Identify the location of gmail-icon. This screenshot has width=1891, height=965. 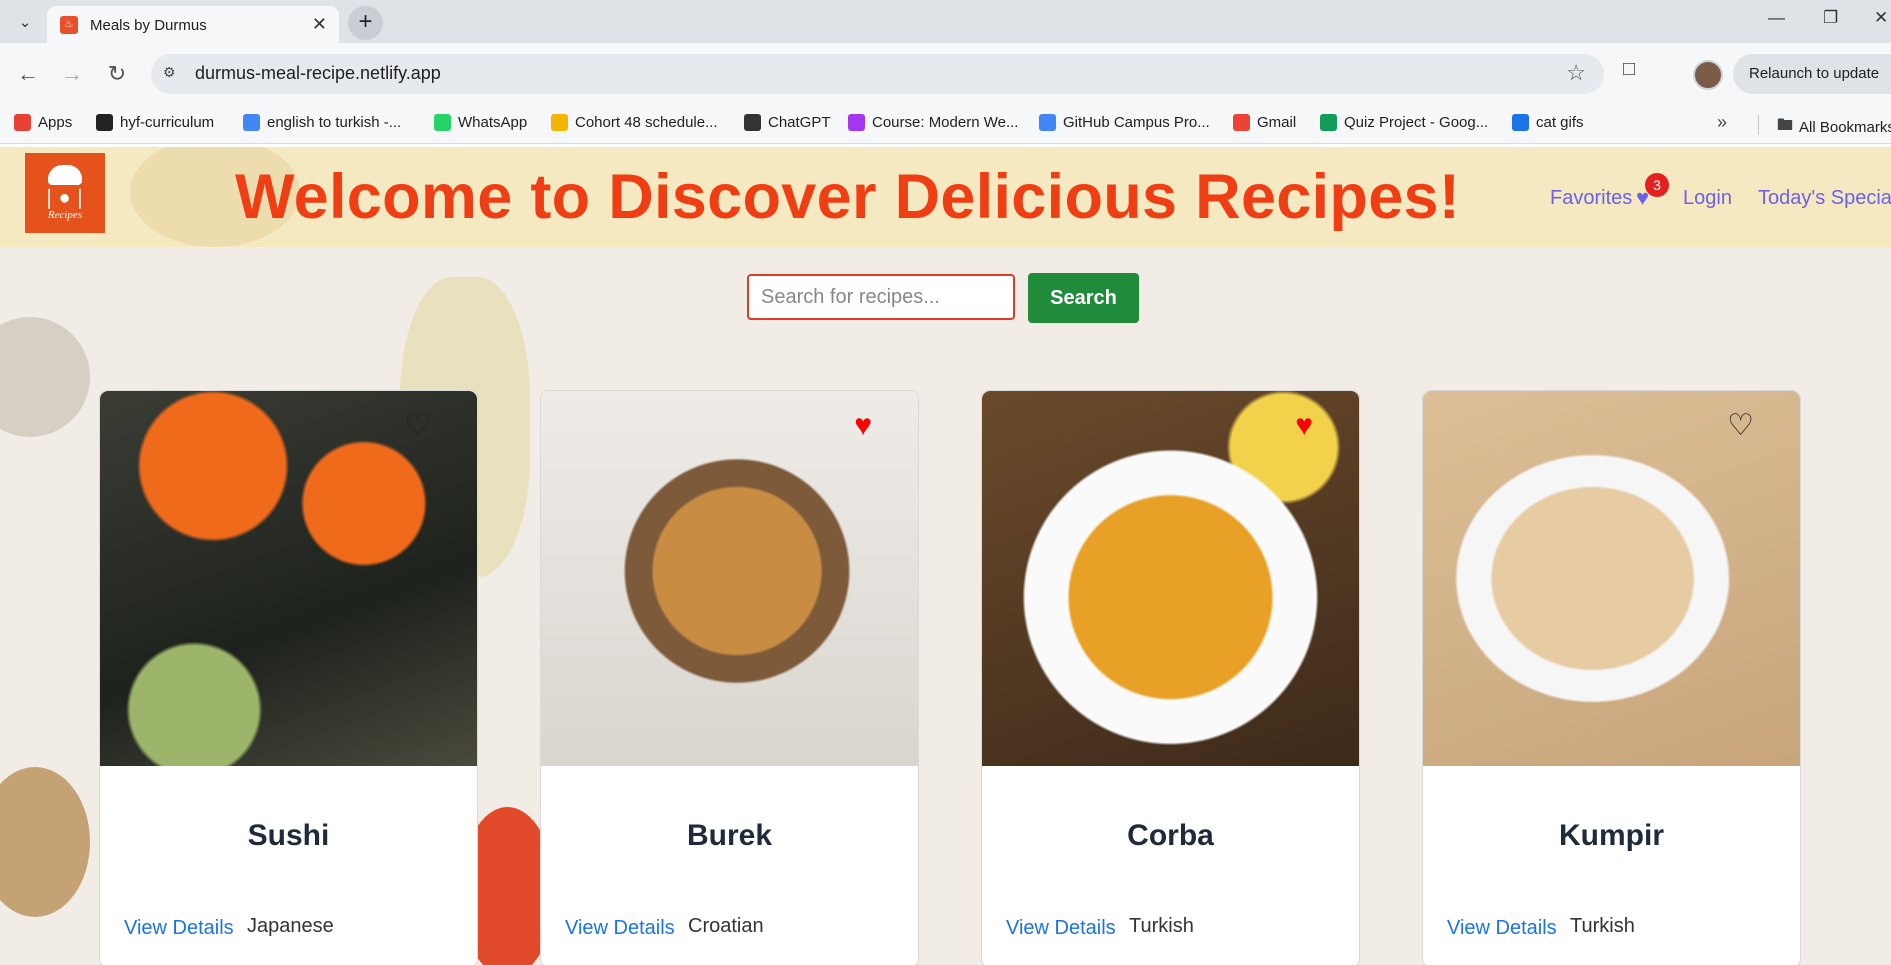
(1241, 122).